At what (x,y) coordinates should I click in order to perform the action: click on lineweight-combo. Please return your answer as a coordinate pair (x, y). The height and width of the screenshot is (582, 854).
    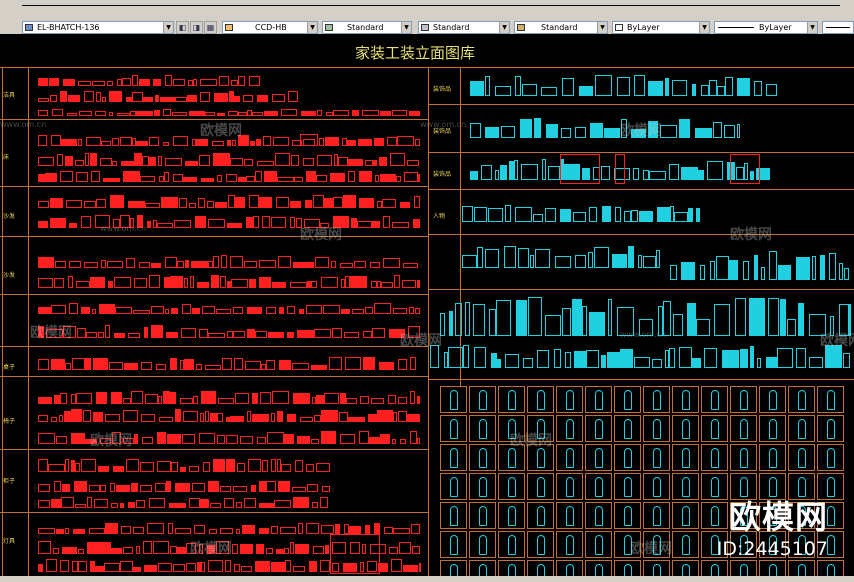
    Looking at the image, I should click on (838, 27).